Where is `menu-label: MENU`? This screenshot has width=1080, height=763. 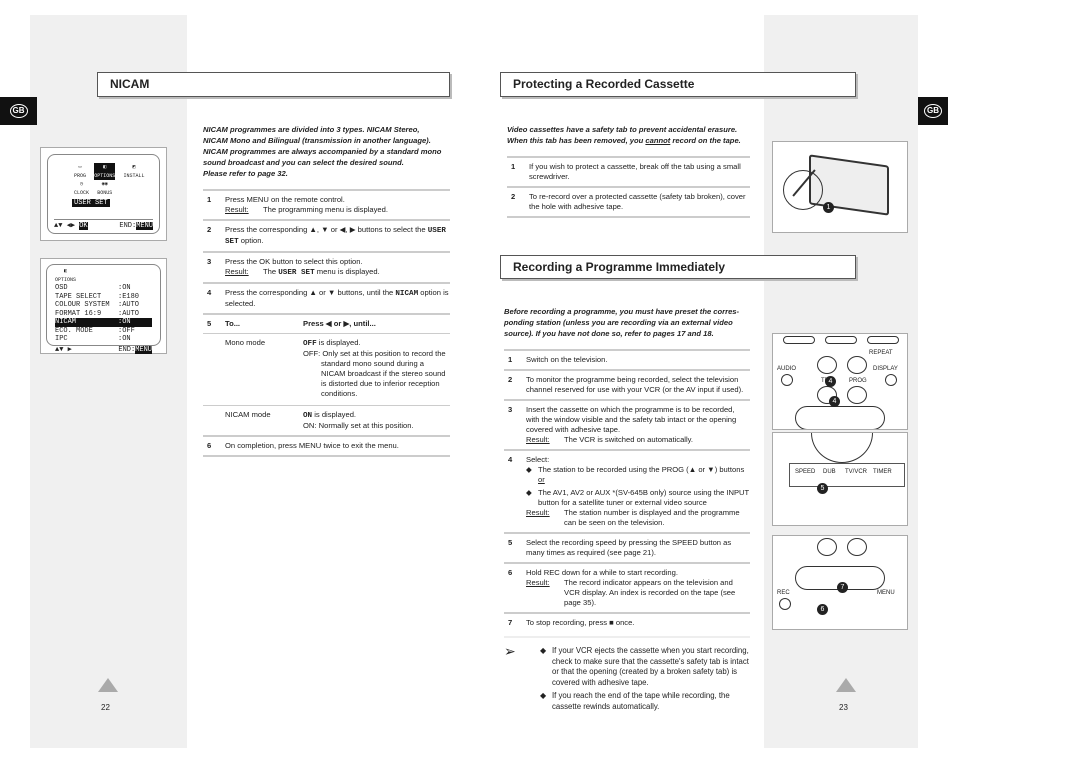
menu-label: MENU is located at coordinates (886, 593).